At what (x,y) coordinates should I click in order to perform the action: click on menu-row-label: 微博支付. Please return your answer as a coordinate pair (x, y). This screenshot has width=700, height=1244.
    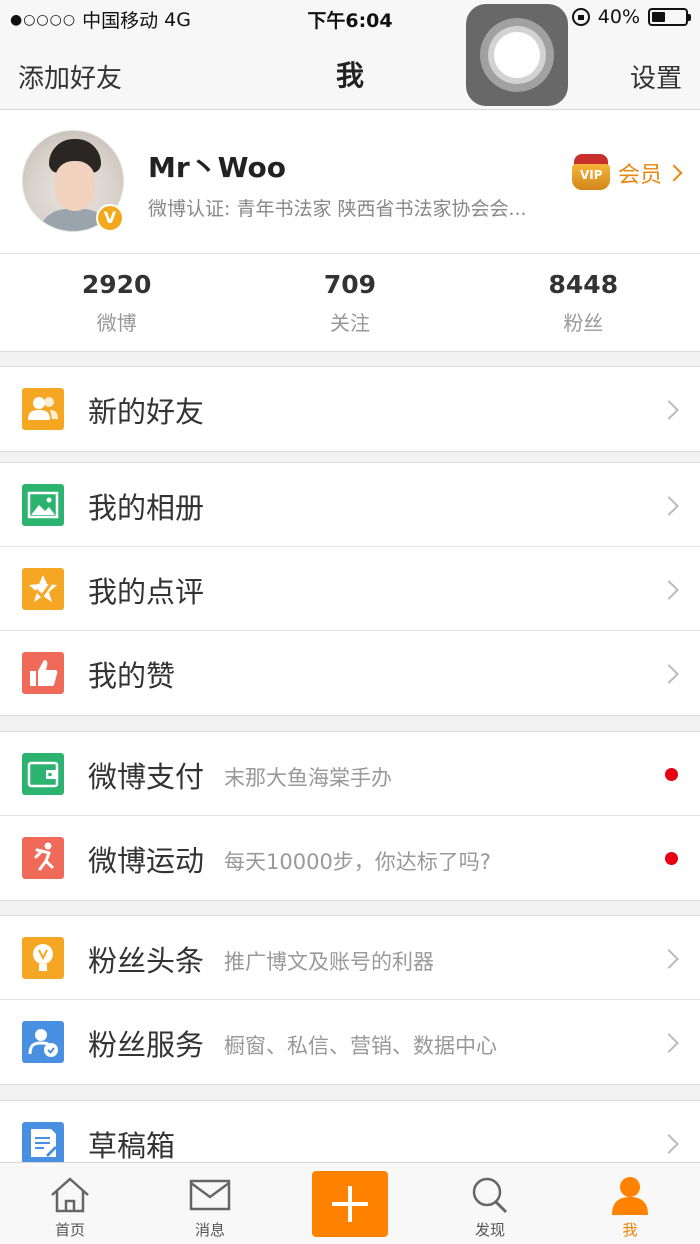
    Looking at the image, I should click on (146, 777).